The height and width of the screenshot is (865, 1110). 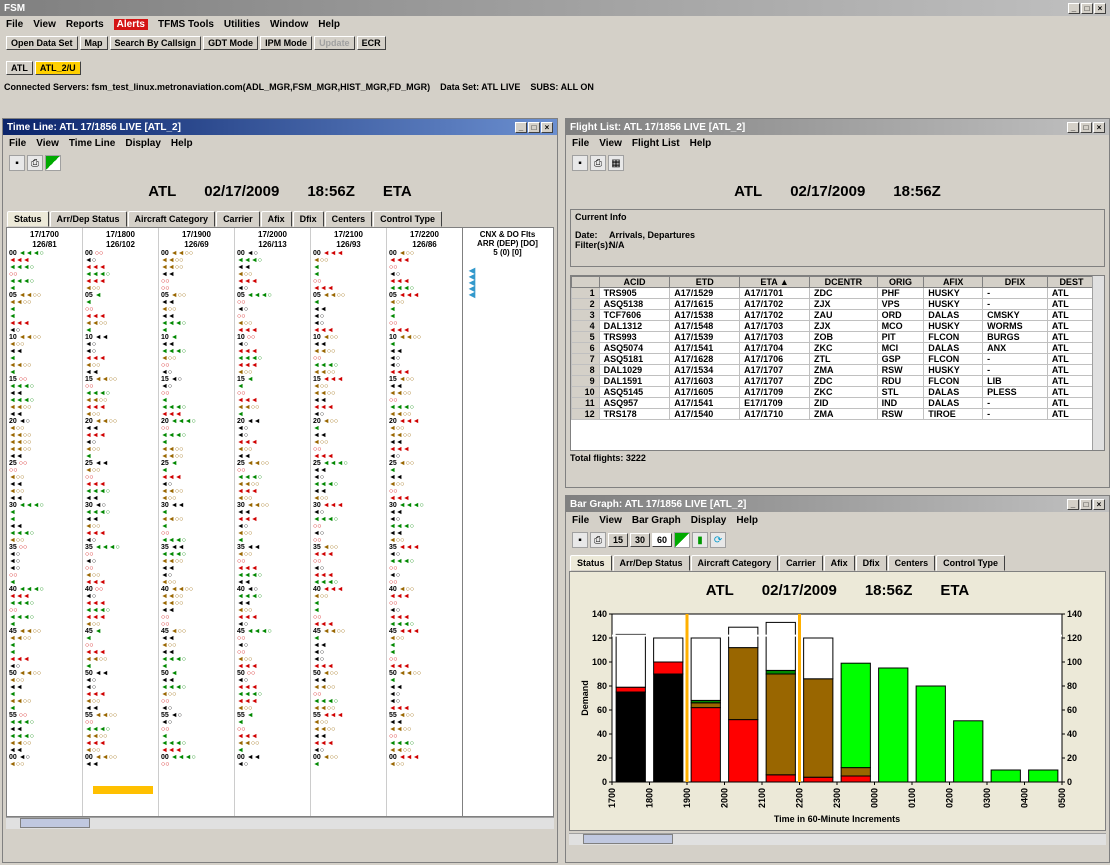 What do you see at coordinates (44, 505) in the screenshot?
I see `flight-glyph: 30 ◄◄◄○` at bounding box center [44, 505].